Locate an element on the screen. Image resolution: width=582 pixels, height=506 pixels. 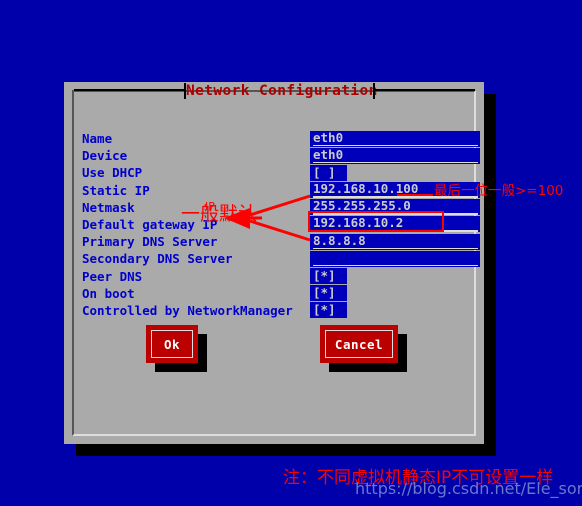
field-value: 8.8.8.8 is located at coordinates (339, 240).